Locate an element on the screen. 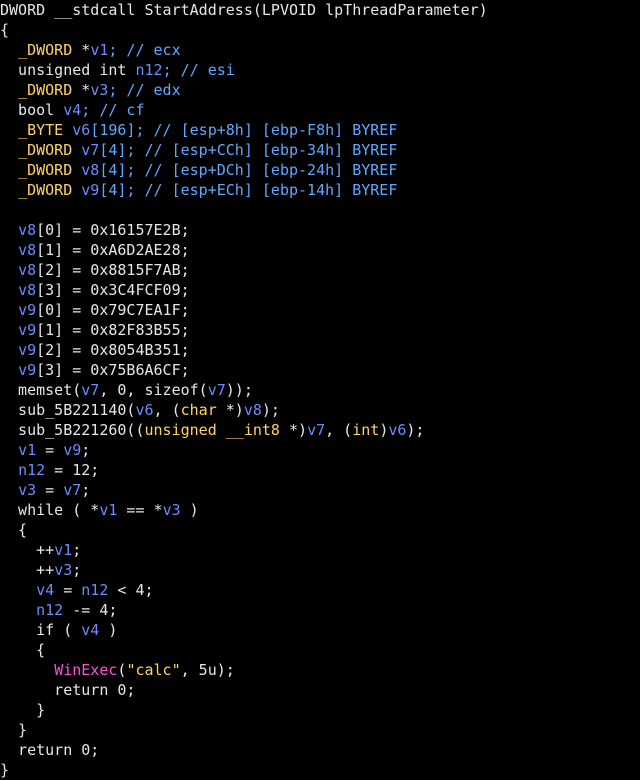  code-token: bool is located at coordinates (32, 110).